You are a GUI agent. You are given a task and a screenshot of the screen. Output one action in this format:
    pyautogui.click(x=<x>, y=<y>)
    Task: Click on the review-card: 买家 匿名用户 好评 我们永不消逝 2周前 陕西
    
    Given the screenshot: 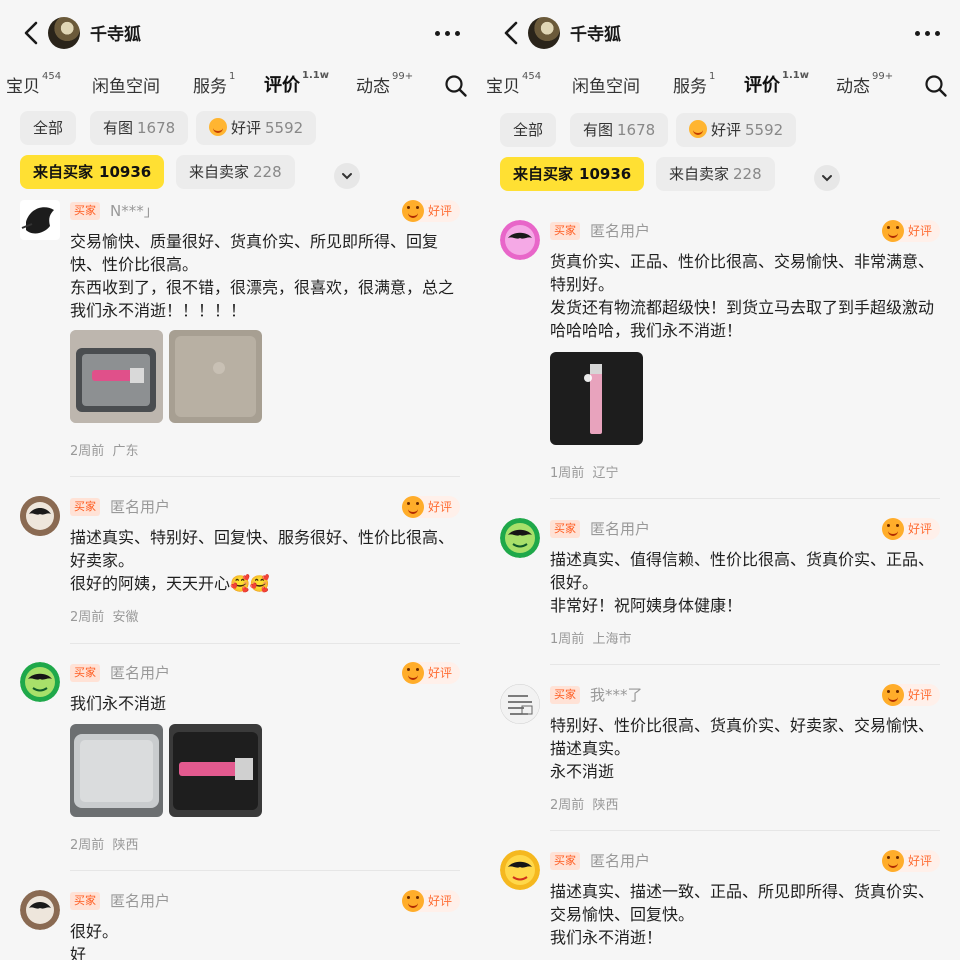 What is the action you would take?
    pyautogui.click(x=240, y=762)
    